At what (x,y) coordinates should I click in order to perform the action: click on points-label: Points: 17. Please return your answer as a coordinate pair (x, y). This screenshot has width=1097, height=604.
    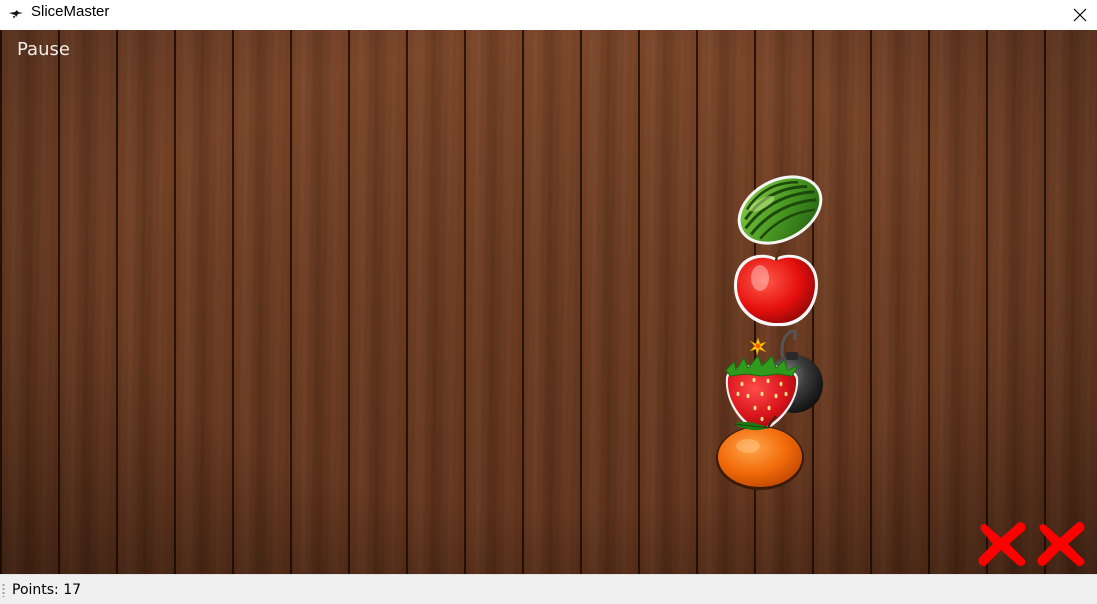
    Looking at the image, I should click on (47, 590).